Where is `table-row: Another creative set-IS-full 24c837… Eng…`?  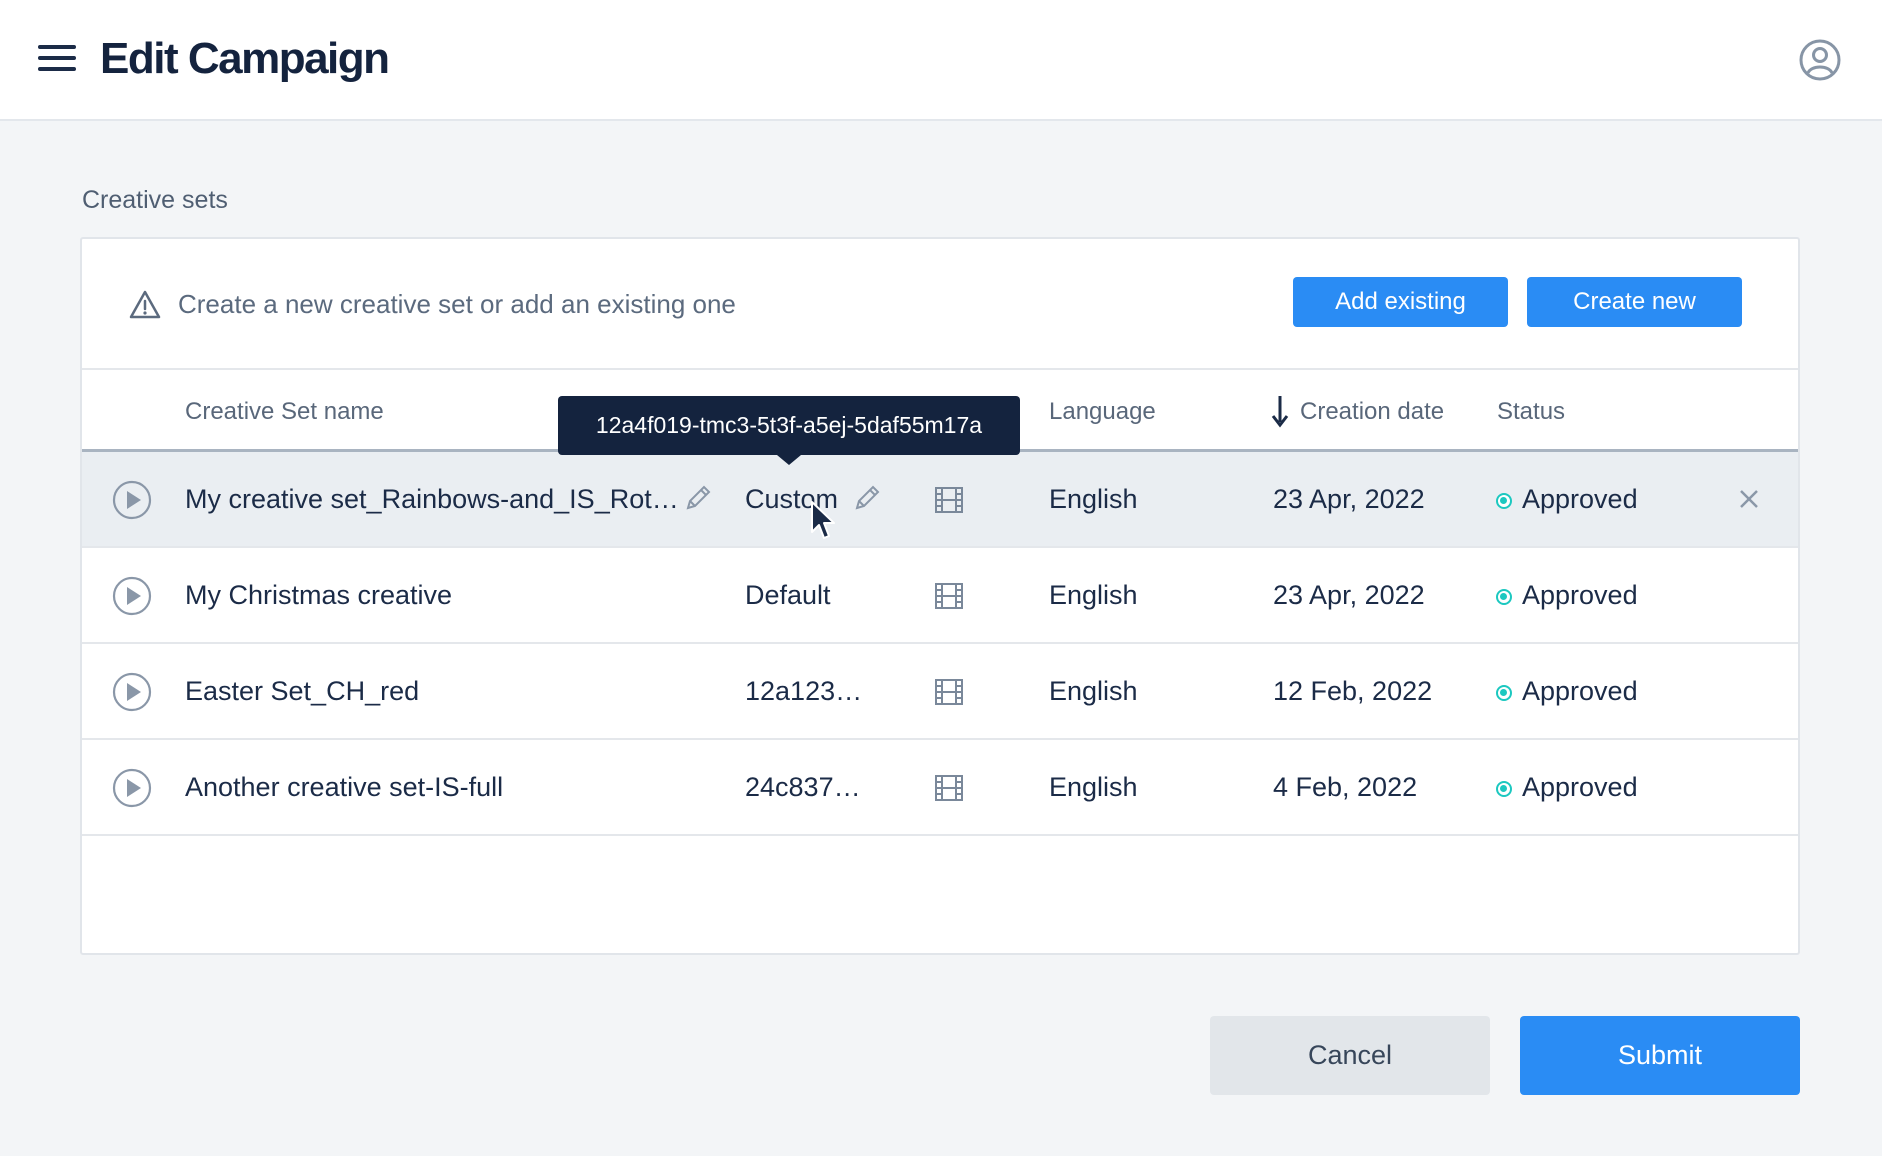 table-row: Another creative set-IS-full 24c837… Eng… is located at coordinates (940, 788).